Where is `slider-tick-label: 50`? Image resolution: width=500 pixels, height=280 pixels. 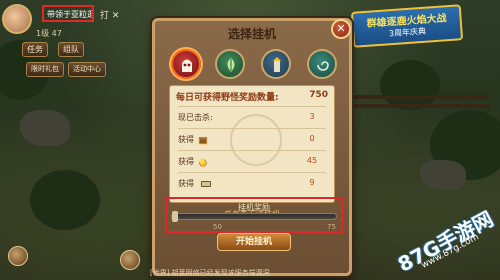 slider-tick-label: 50 is located at coordinates (217, 227).